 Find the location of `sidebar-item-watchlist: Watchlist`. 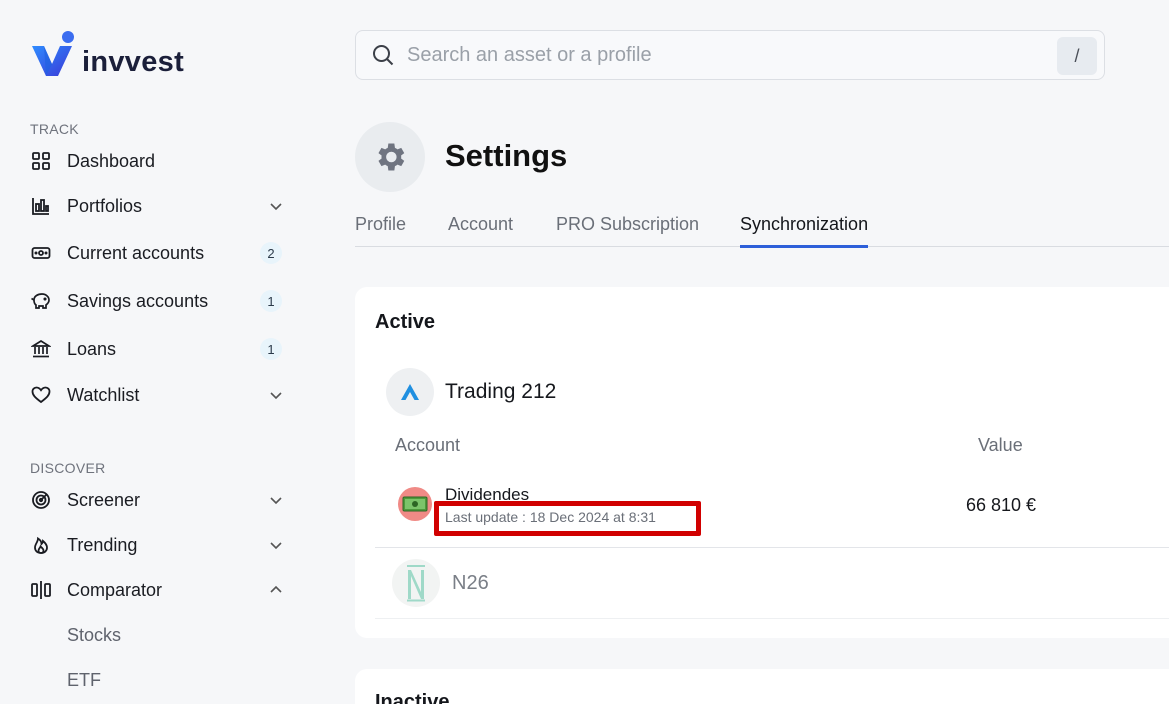

sidebar-item-watchlist: Watchlist is located at coordinates (160, 395).